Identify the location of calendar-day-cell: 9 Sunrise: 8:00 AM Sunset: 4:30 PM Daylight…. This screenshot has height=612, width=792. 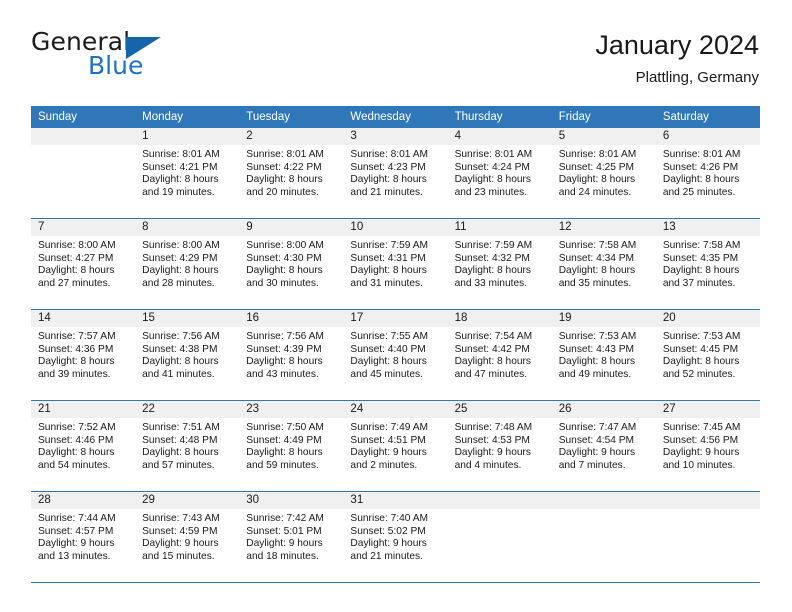
(291, 264).